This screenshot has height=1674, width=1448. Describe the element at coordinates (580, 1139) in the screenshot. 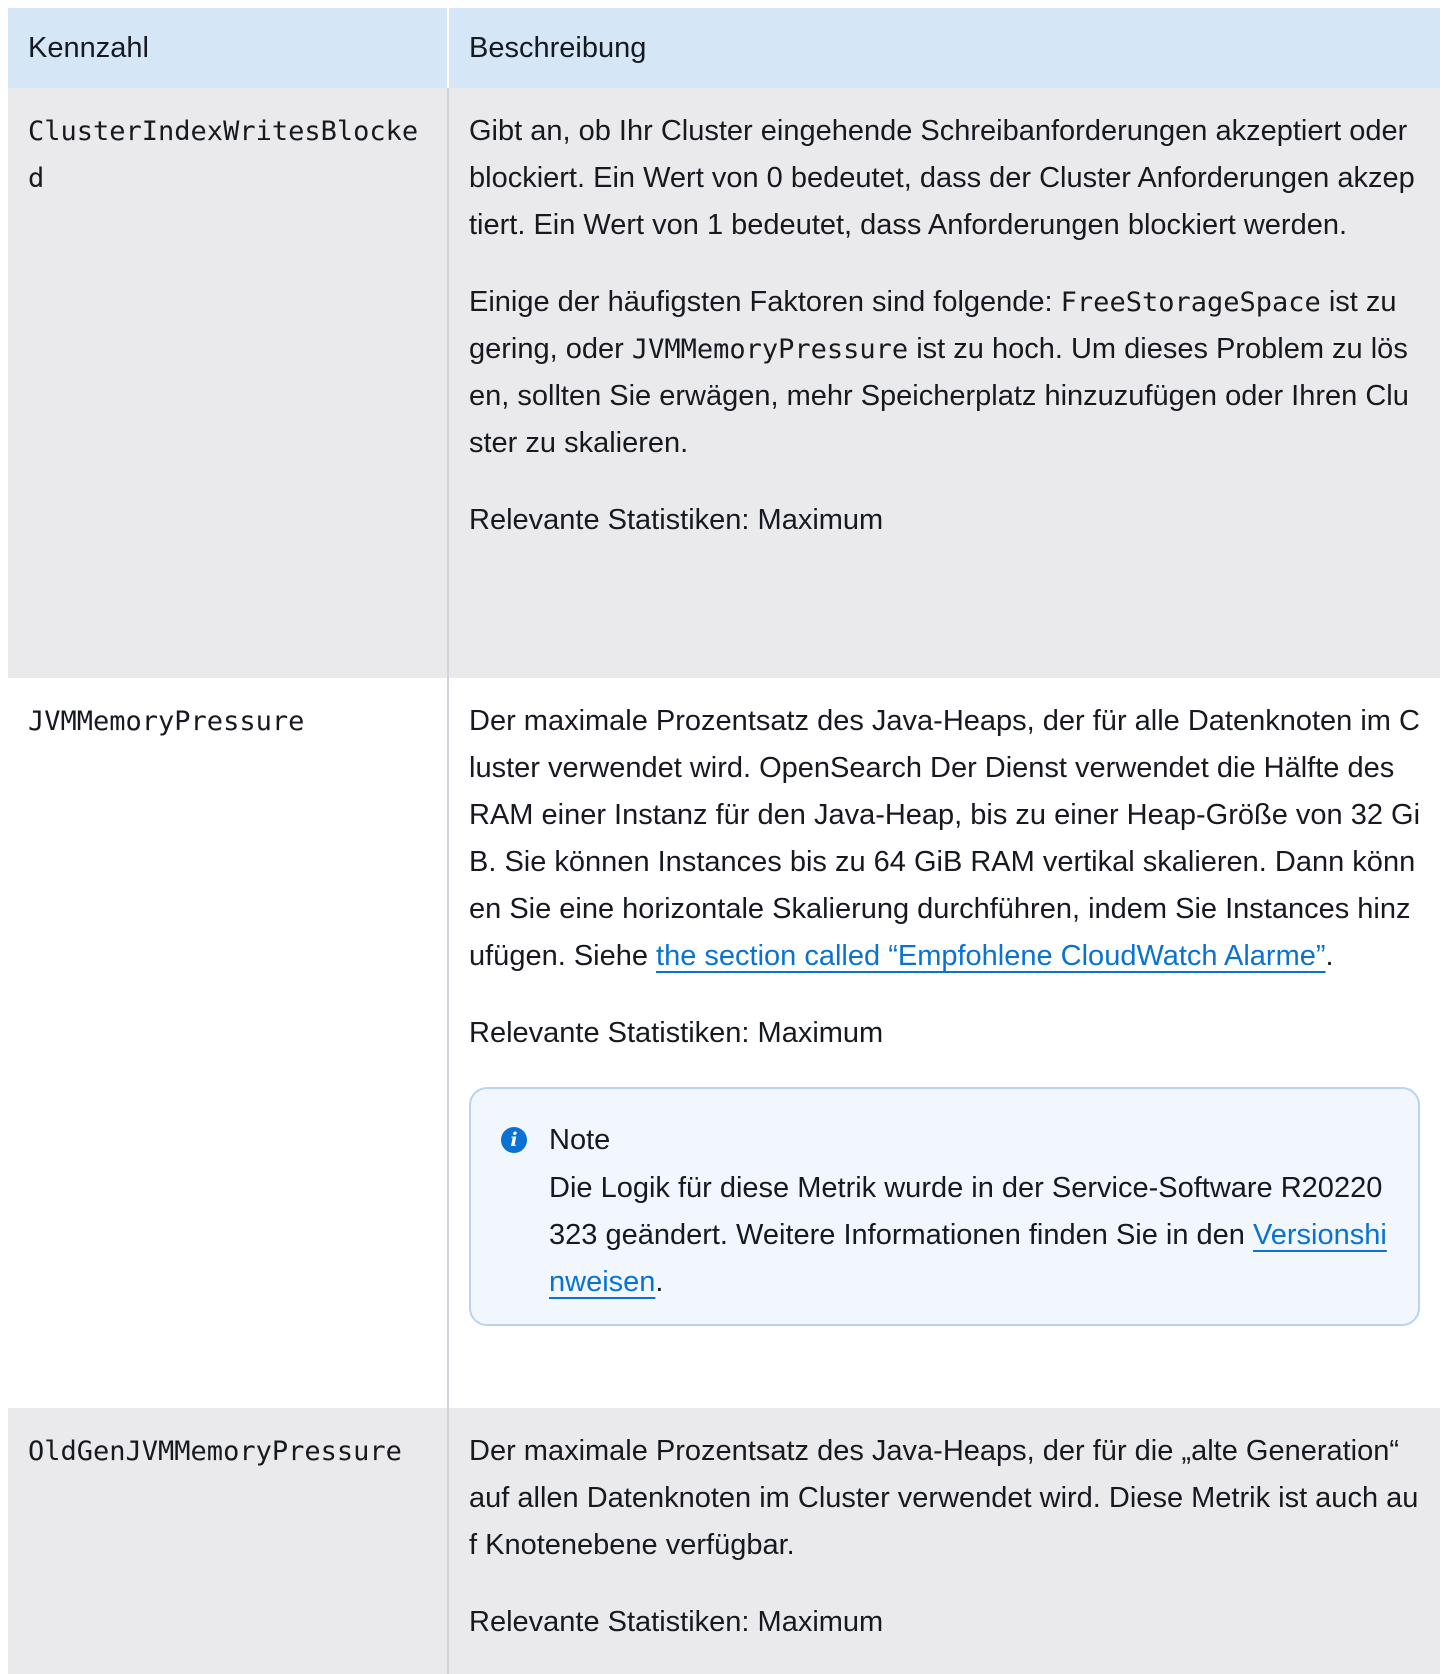

I see `note-title: Note` at that location.